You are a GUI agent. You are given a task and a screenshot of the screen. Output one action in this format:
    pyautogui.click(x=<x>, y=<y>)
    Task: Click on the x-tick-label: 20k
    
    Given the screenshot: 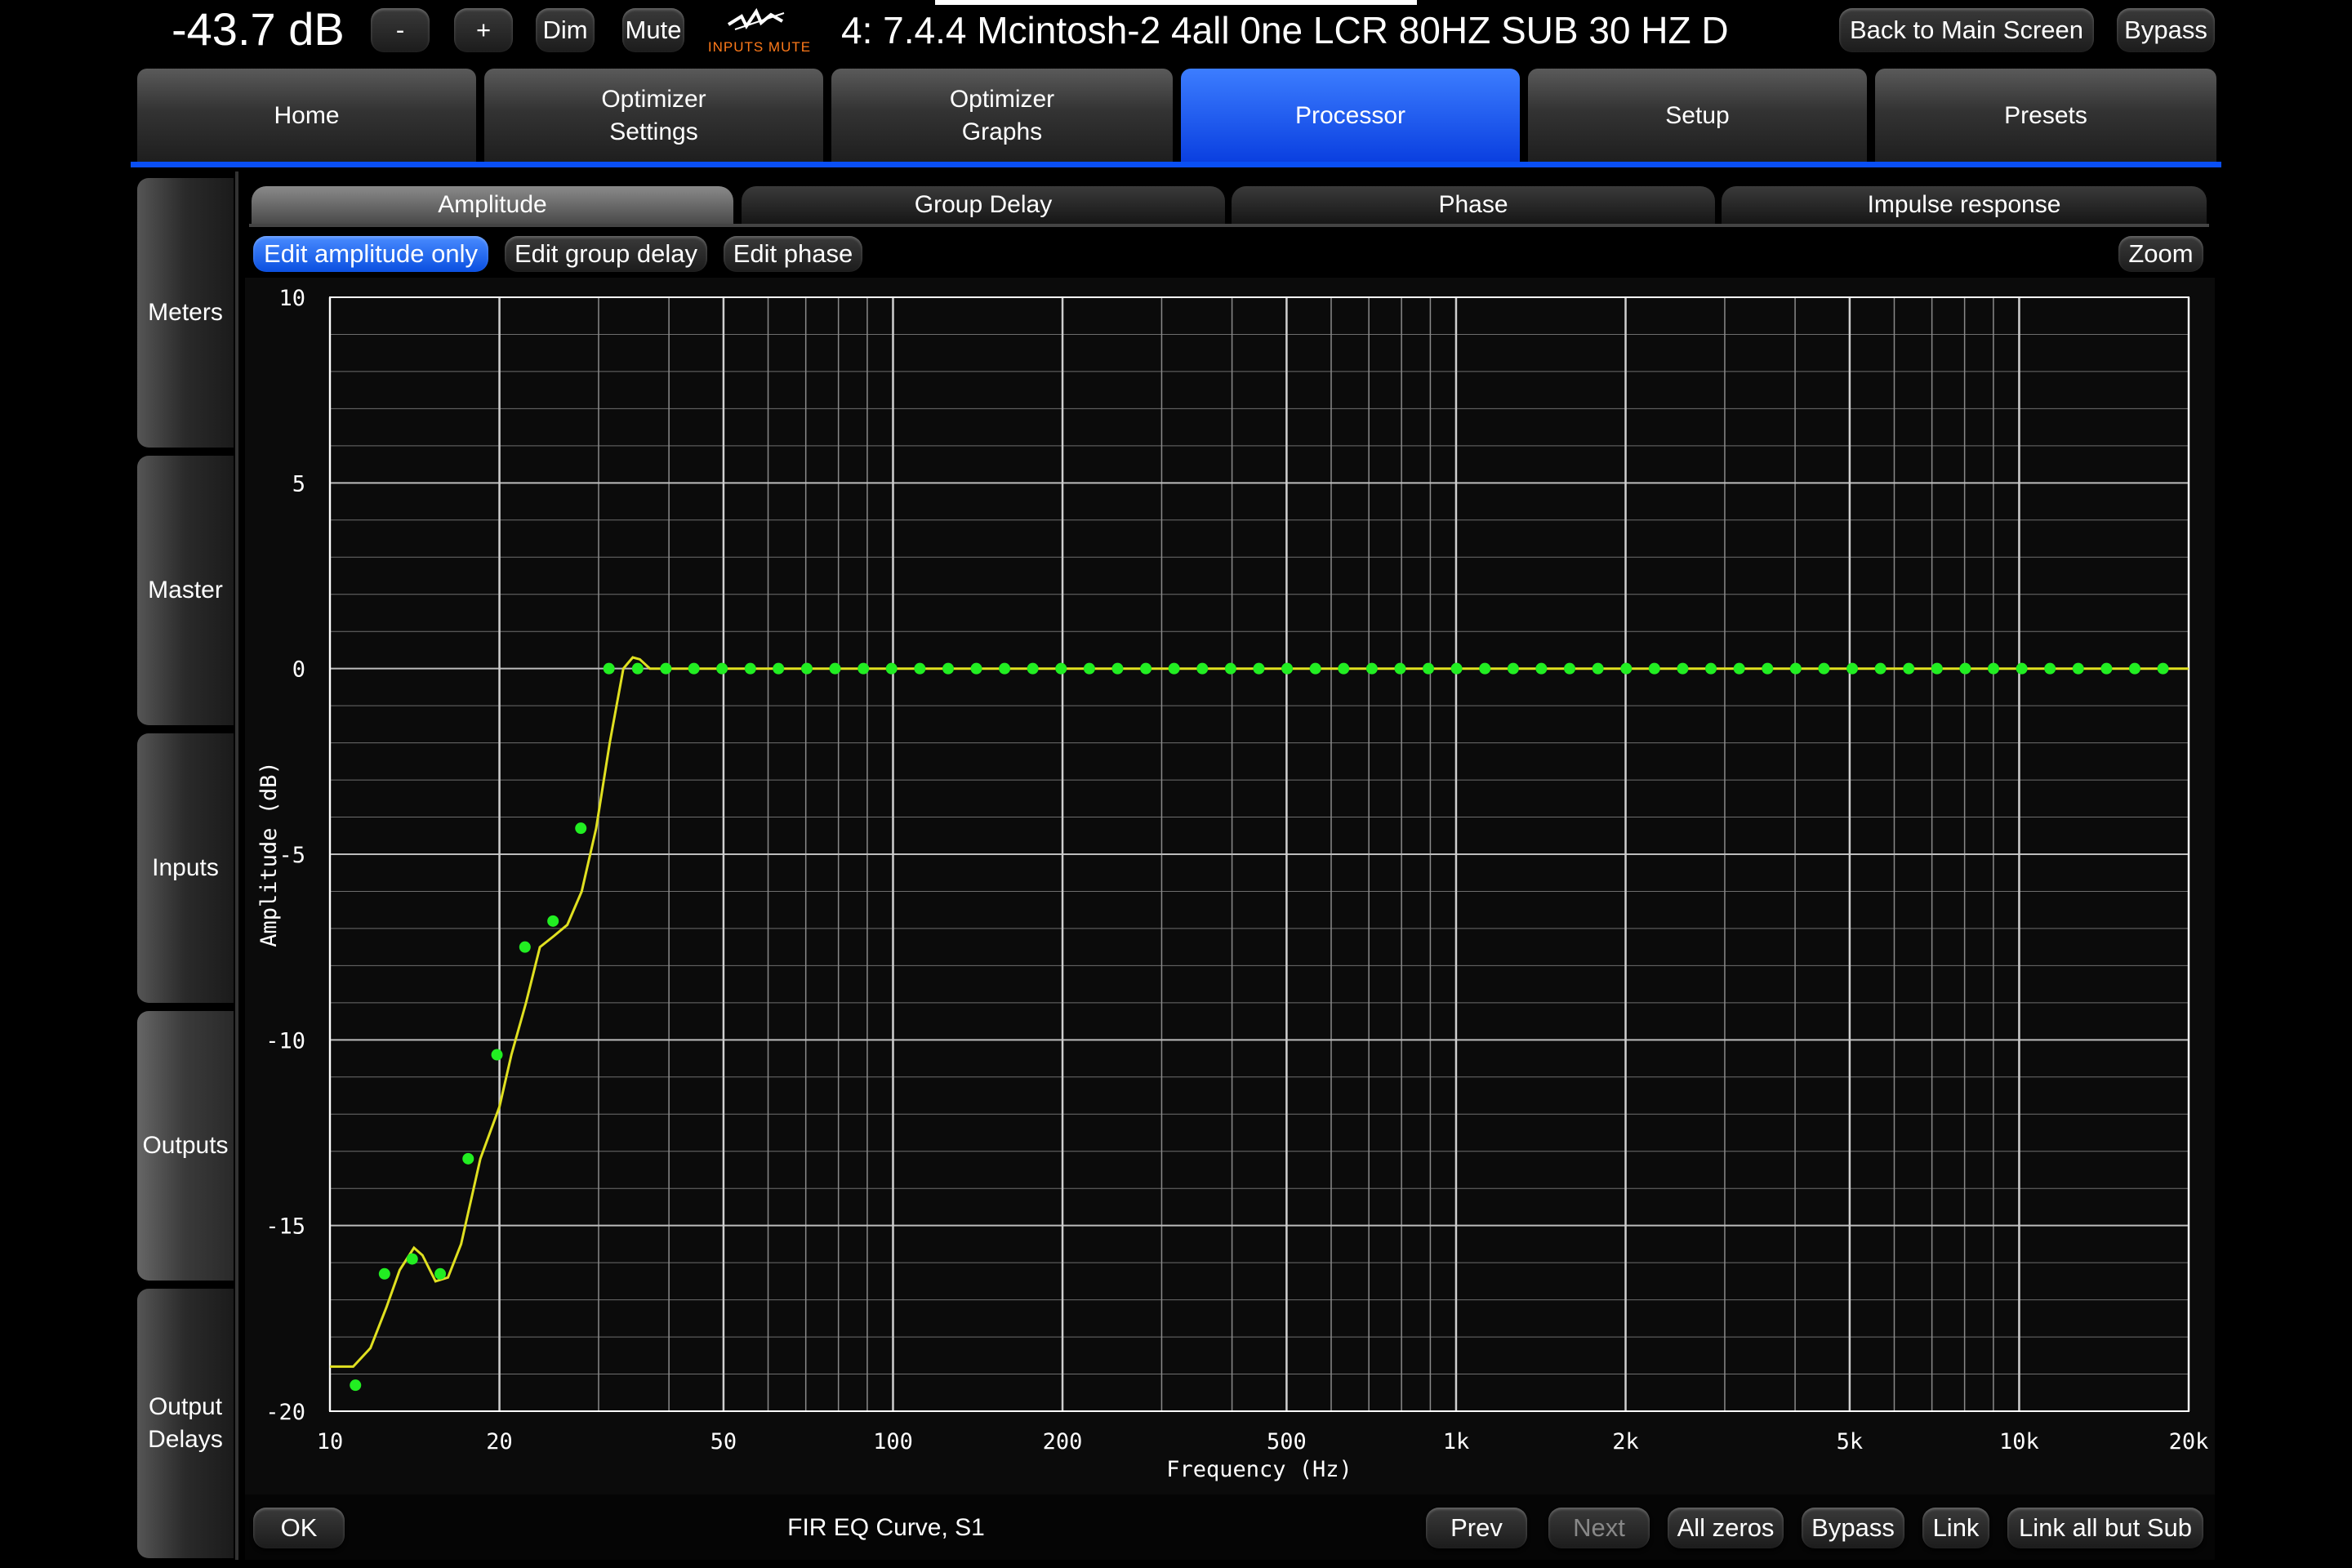 What is the action you would take?
    pyautogui.click(x=2189, y=1441)
    